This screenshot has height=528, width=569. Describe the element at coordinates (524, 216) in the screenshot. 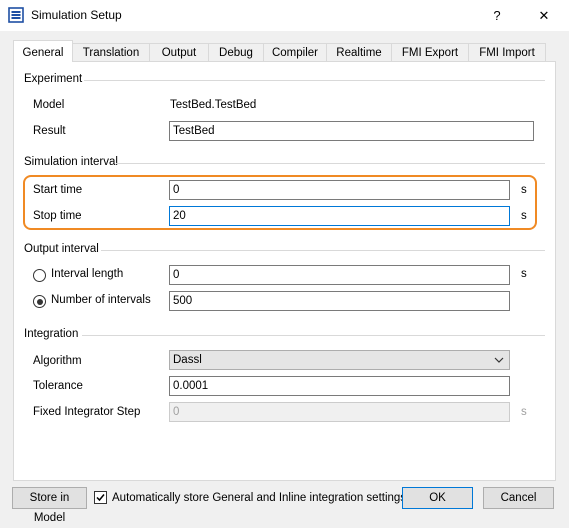

I see `stop-time-unit: s` at that location.